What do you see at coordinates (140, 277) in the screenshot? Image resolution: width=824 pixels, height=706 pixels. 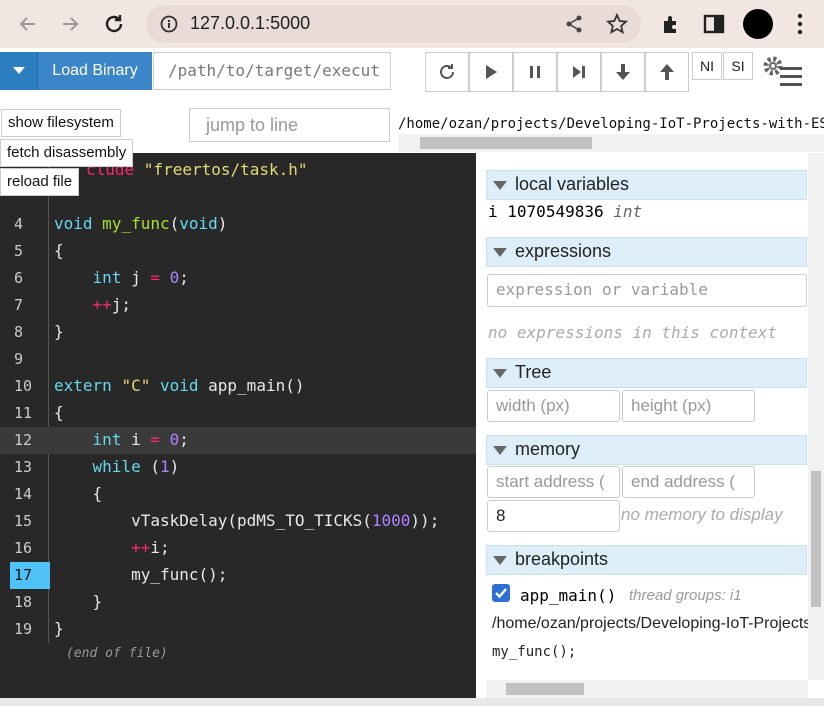 I see `code-text: int j = 0;` at bounding box center [140, 277].